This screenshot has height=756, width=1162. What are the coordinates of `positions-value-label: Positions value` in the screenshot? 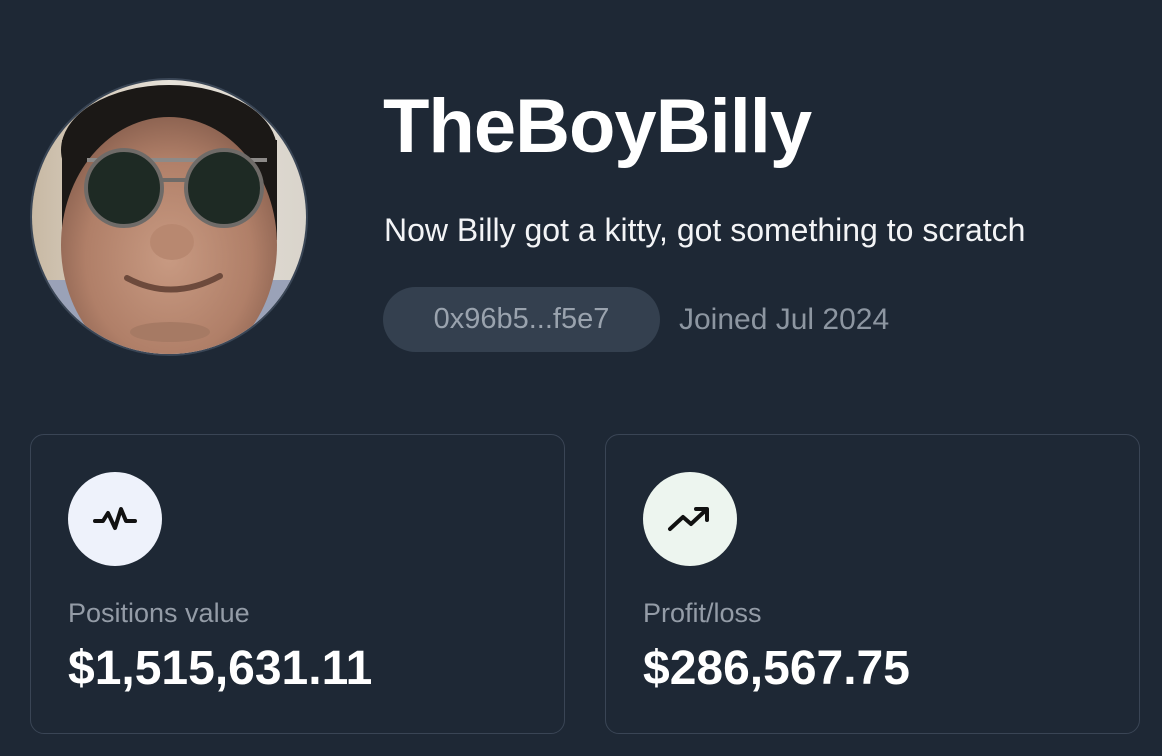 It's located at (159, 613).